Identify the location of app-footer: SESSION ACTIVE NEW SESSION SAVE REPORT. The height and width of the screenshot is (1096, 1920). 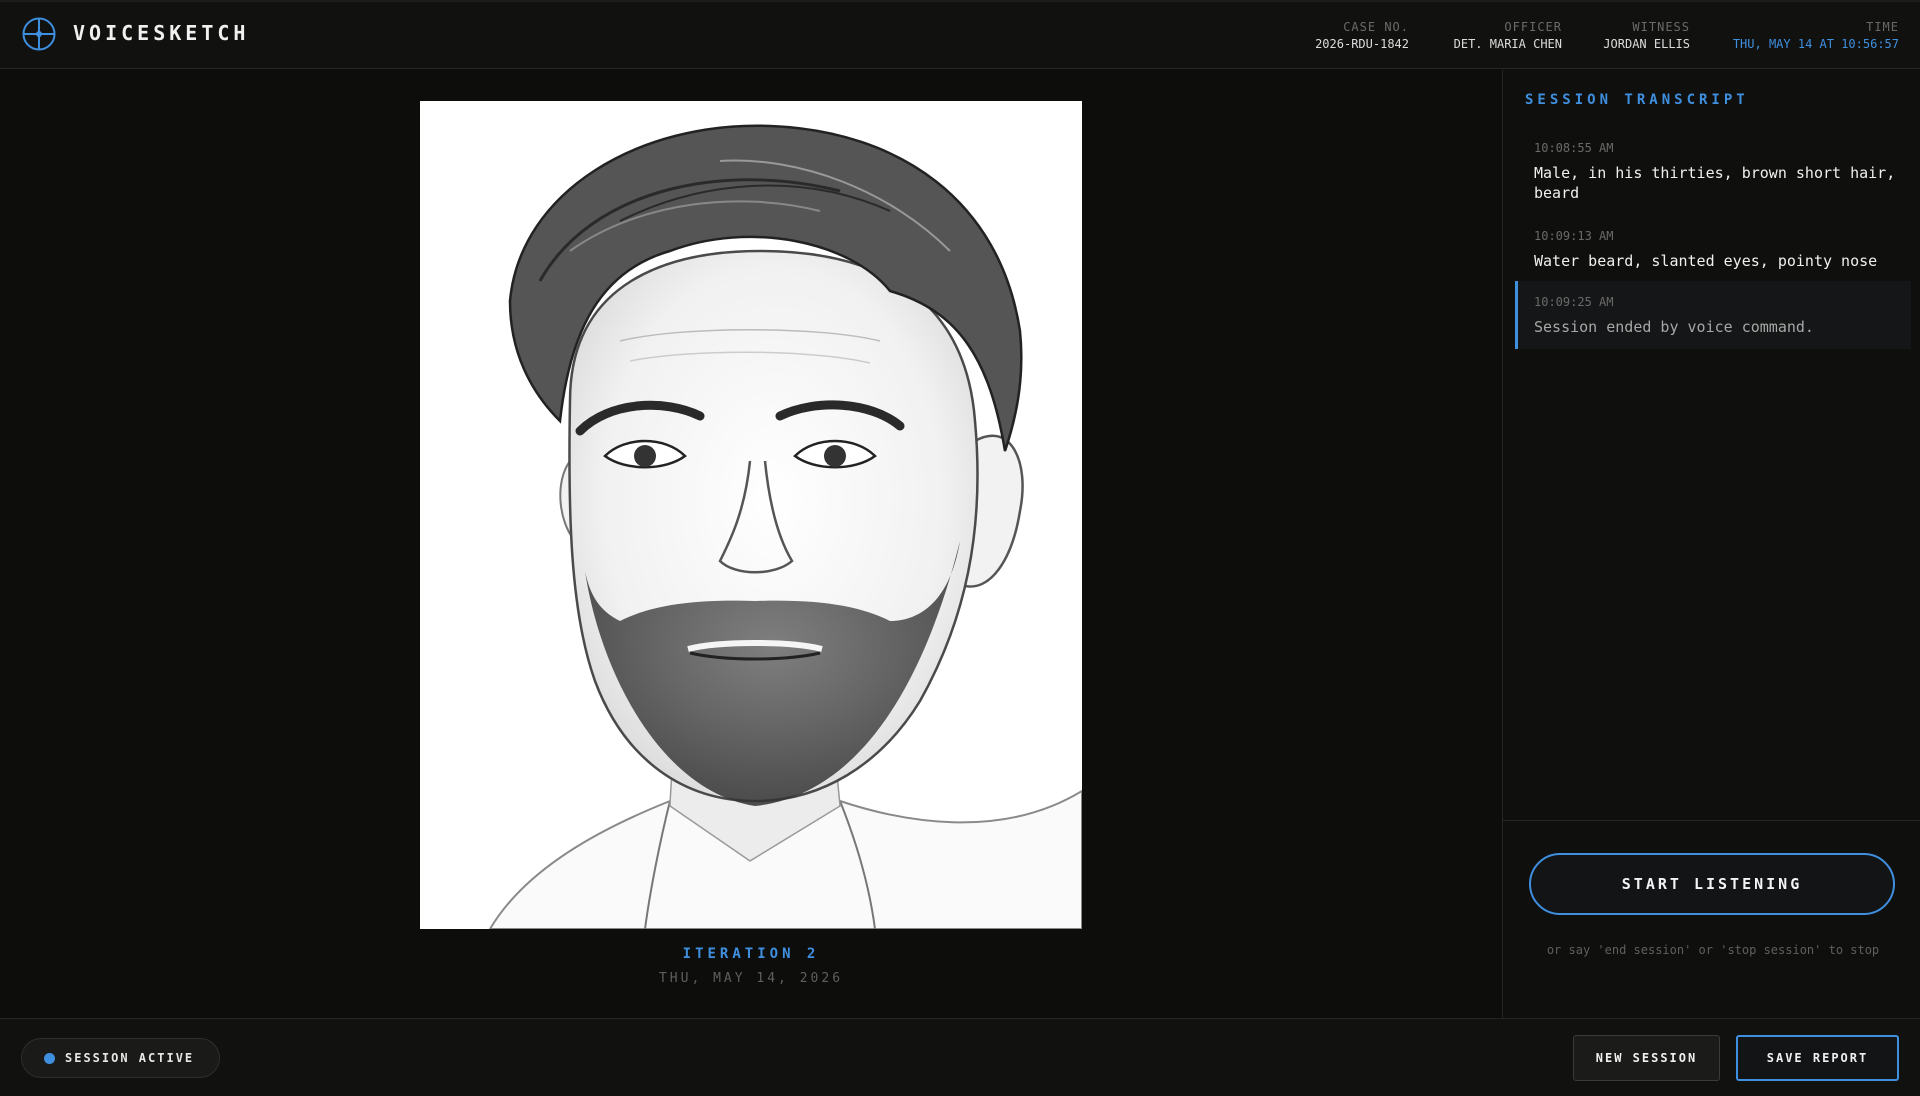
(960, 1057).